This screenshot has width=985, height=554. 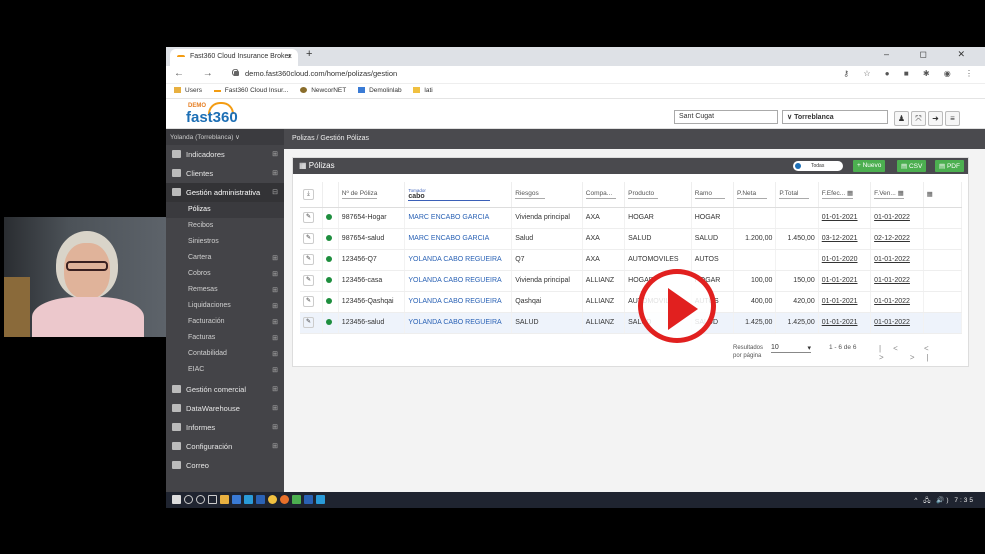 What do you see at coordinates (225, 210) in the screenshot?
I see `sidebar-sub-polizas: Pólizas` at bounding box center [225, 210].